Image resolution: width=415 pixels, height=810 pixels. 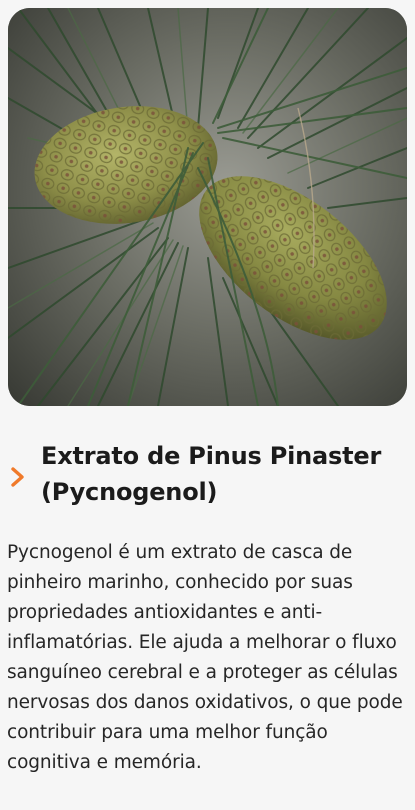 I want to click on chevron-right-icon, so click(x=18, y=477).